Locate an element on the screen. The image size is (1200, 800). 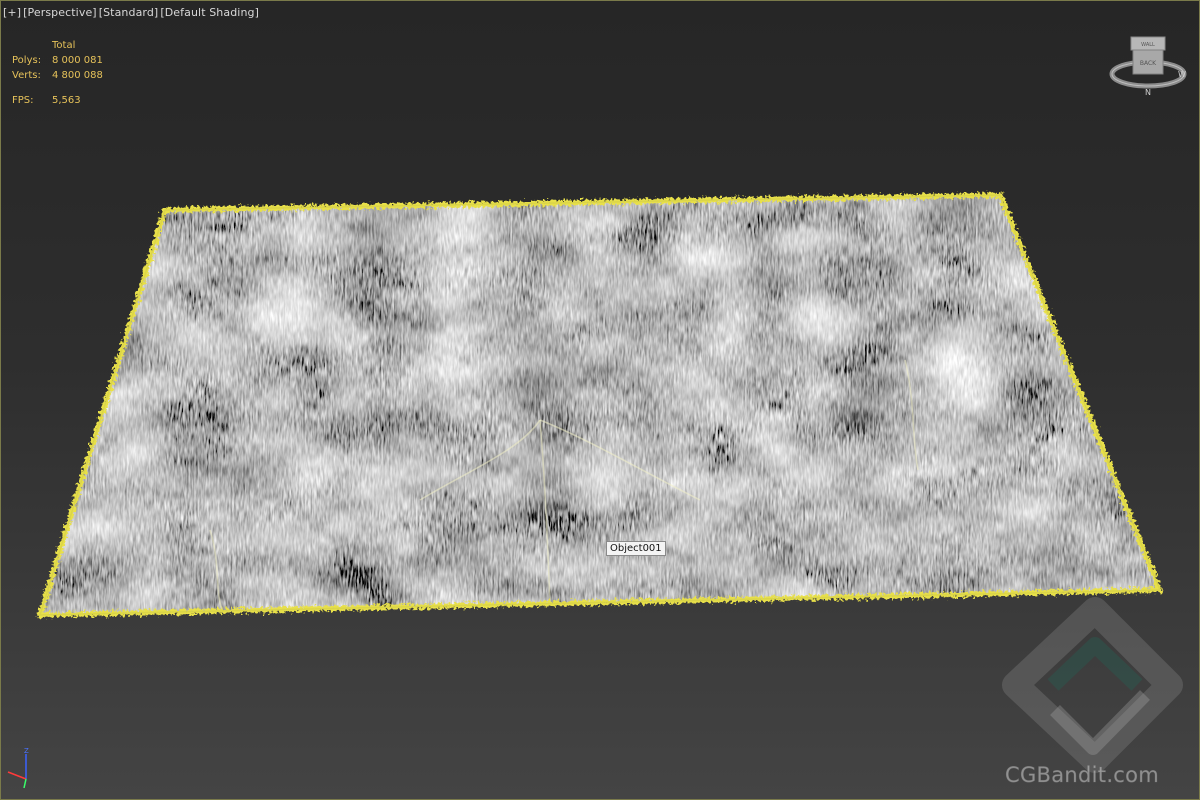
stats-polys-row: Polys: 8 000 081 is located at coordinates (57, 60).